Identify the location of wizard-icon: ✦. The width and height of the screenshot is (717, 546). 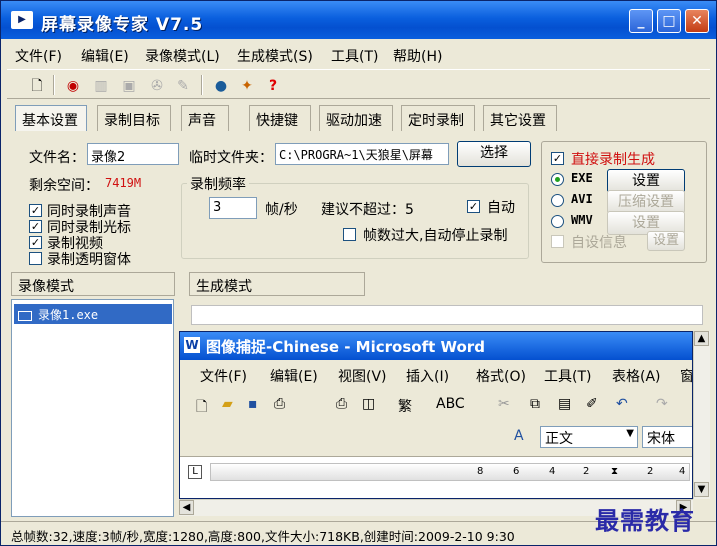
(247, 85).